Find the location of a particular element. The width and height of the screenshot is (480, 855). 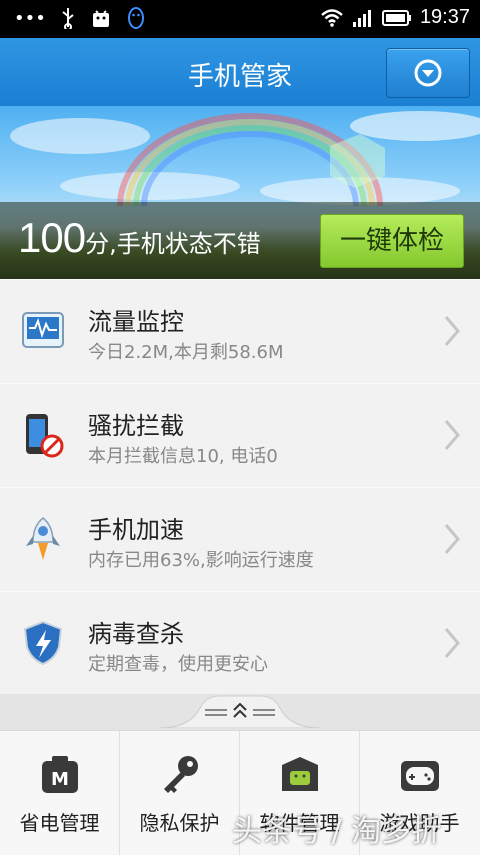

status-right-icons: 19:37 is located at coordinates (395, 17).